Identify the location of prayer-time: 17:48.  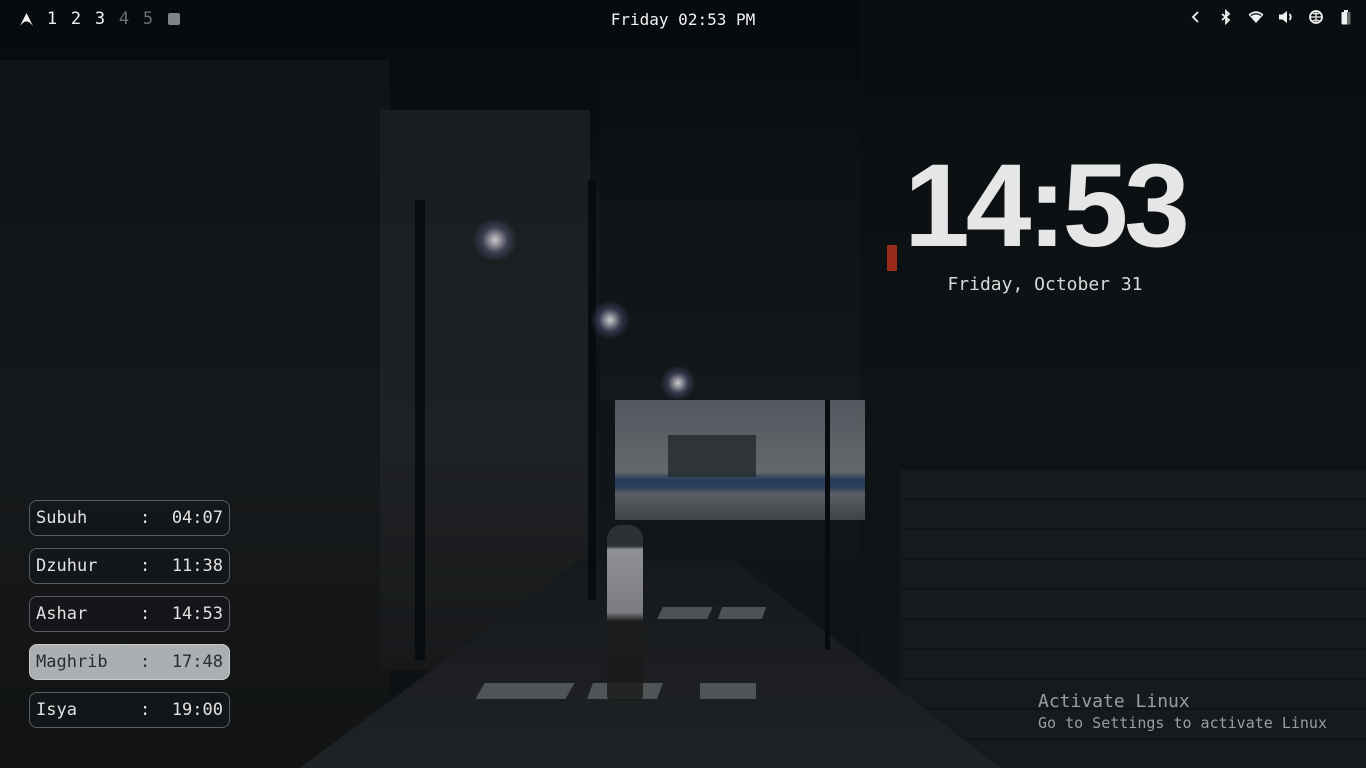
(197, 662).